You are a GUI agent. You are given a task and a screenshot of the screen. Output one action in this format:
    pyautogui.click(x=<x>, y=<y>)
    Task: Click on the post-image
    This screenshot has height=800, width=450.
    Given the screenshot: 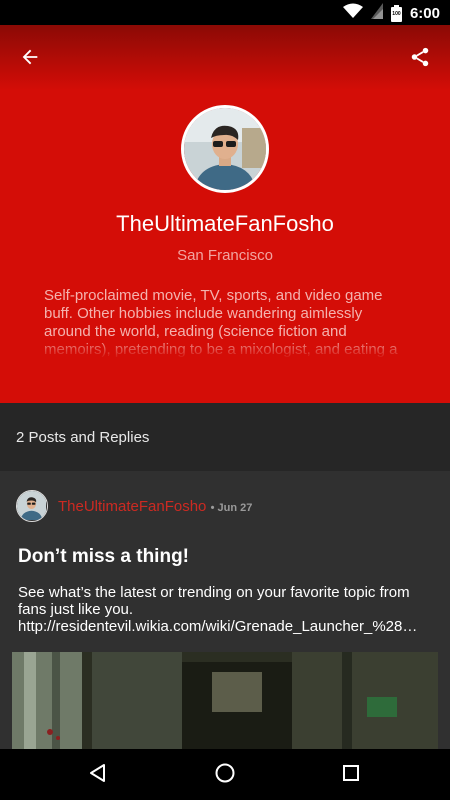 What is the action you would take?
    pyautogui.click(x=225, y=700)
    